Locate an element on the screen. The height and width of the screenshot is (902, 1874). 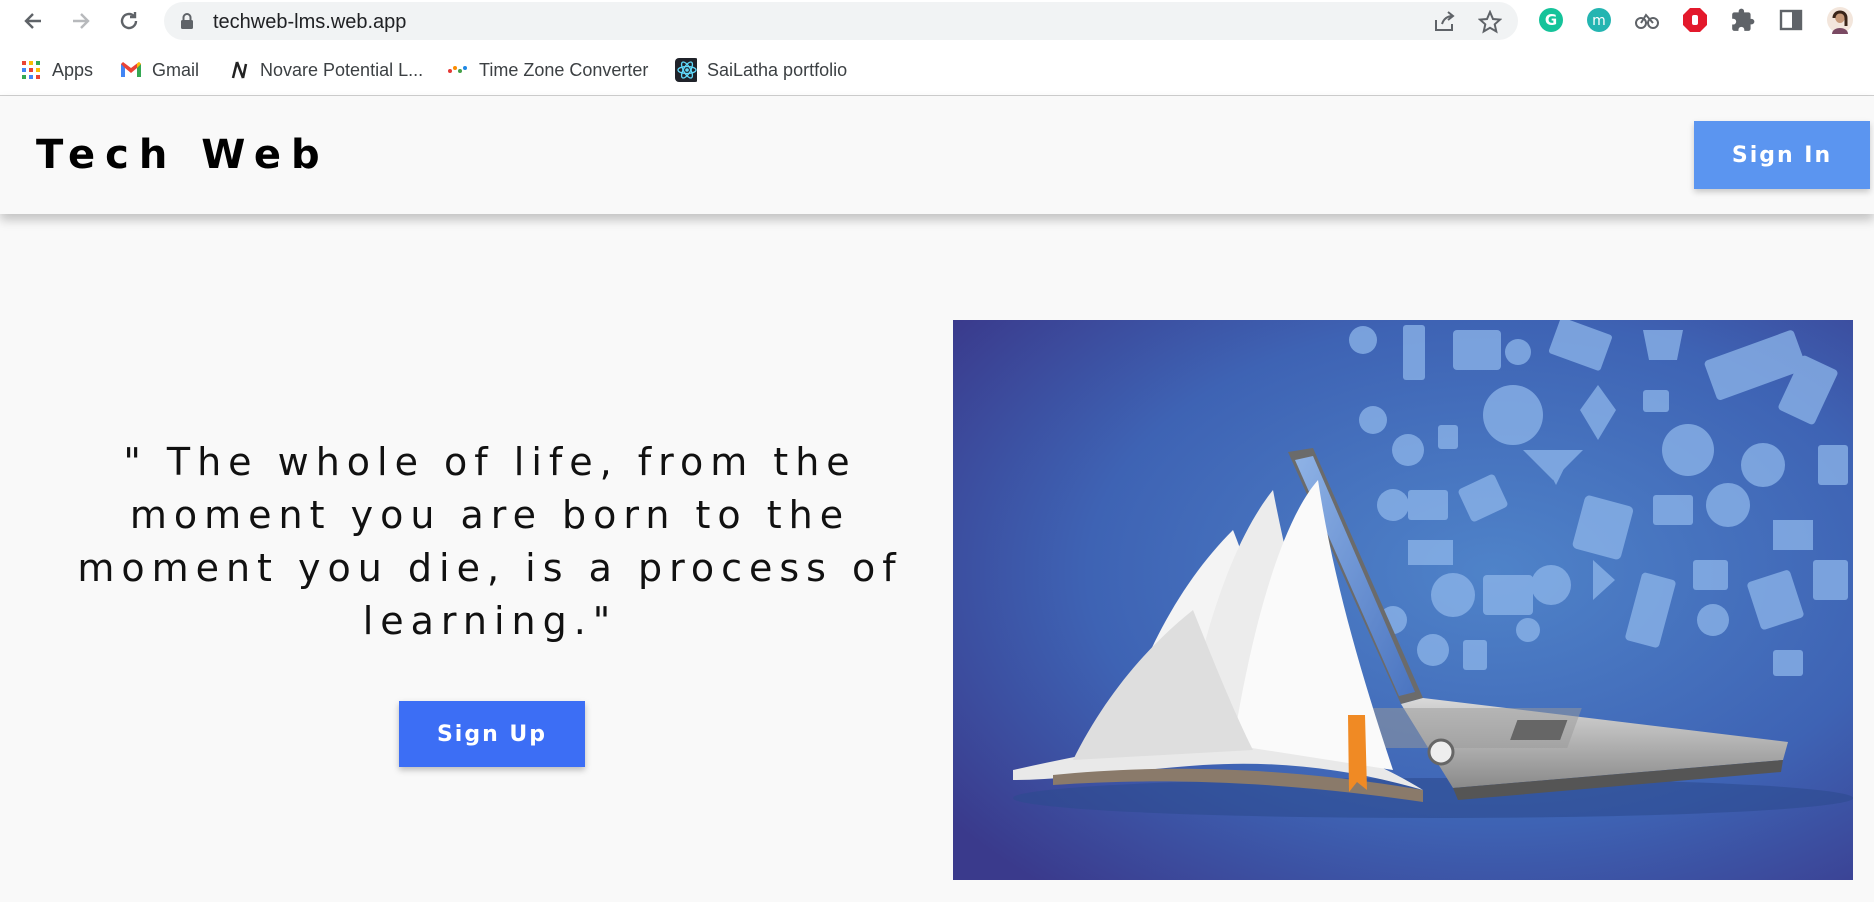
bookmark-star-icon is located at coordinates (1490, 22).